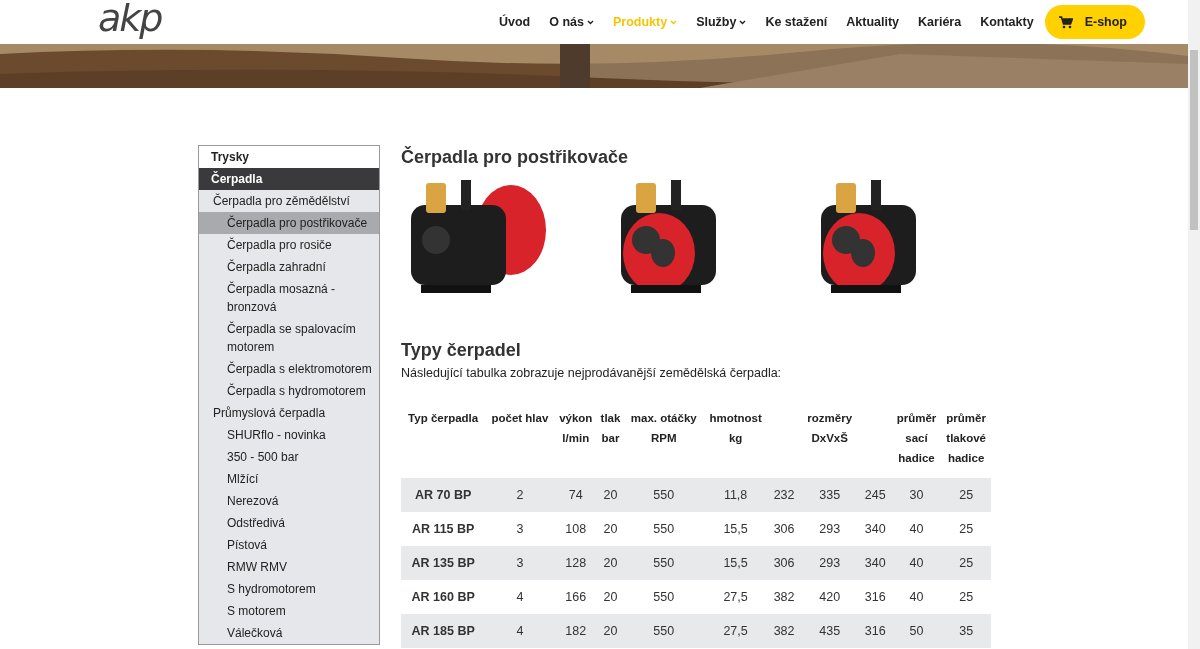 This screenshot has height=649, width=1200. I want to click on sidebar-item: Mlžící, so click(289, 479).